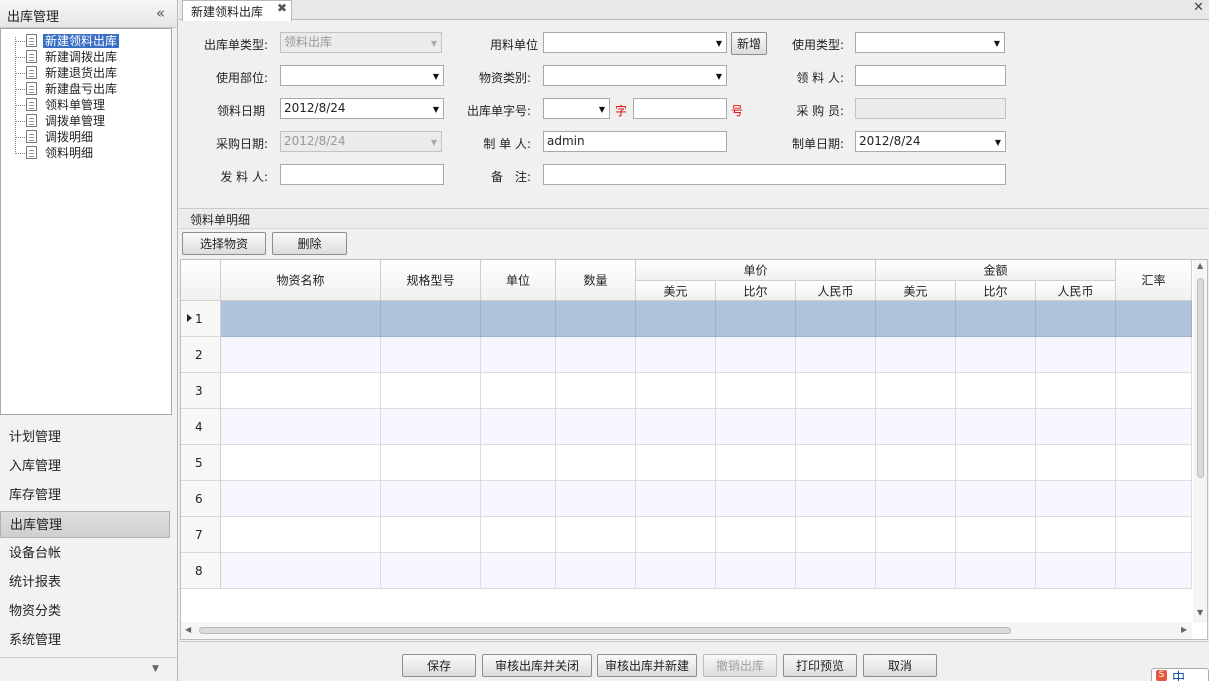  Describe the element at coordinates (237, 10) in the screenshot. I see `tab-new-requisition: 新建领料出库 ✖` at that location.